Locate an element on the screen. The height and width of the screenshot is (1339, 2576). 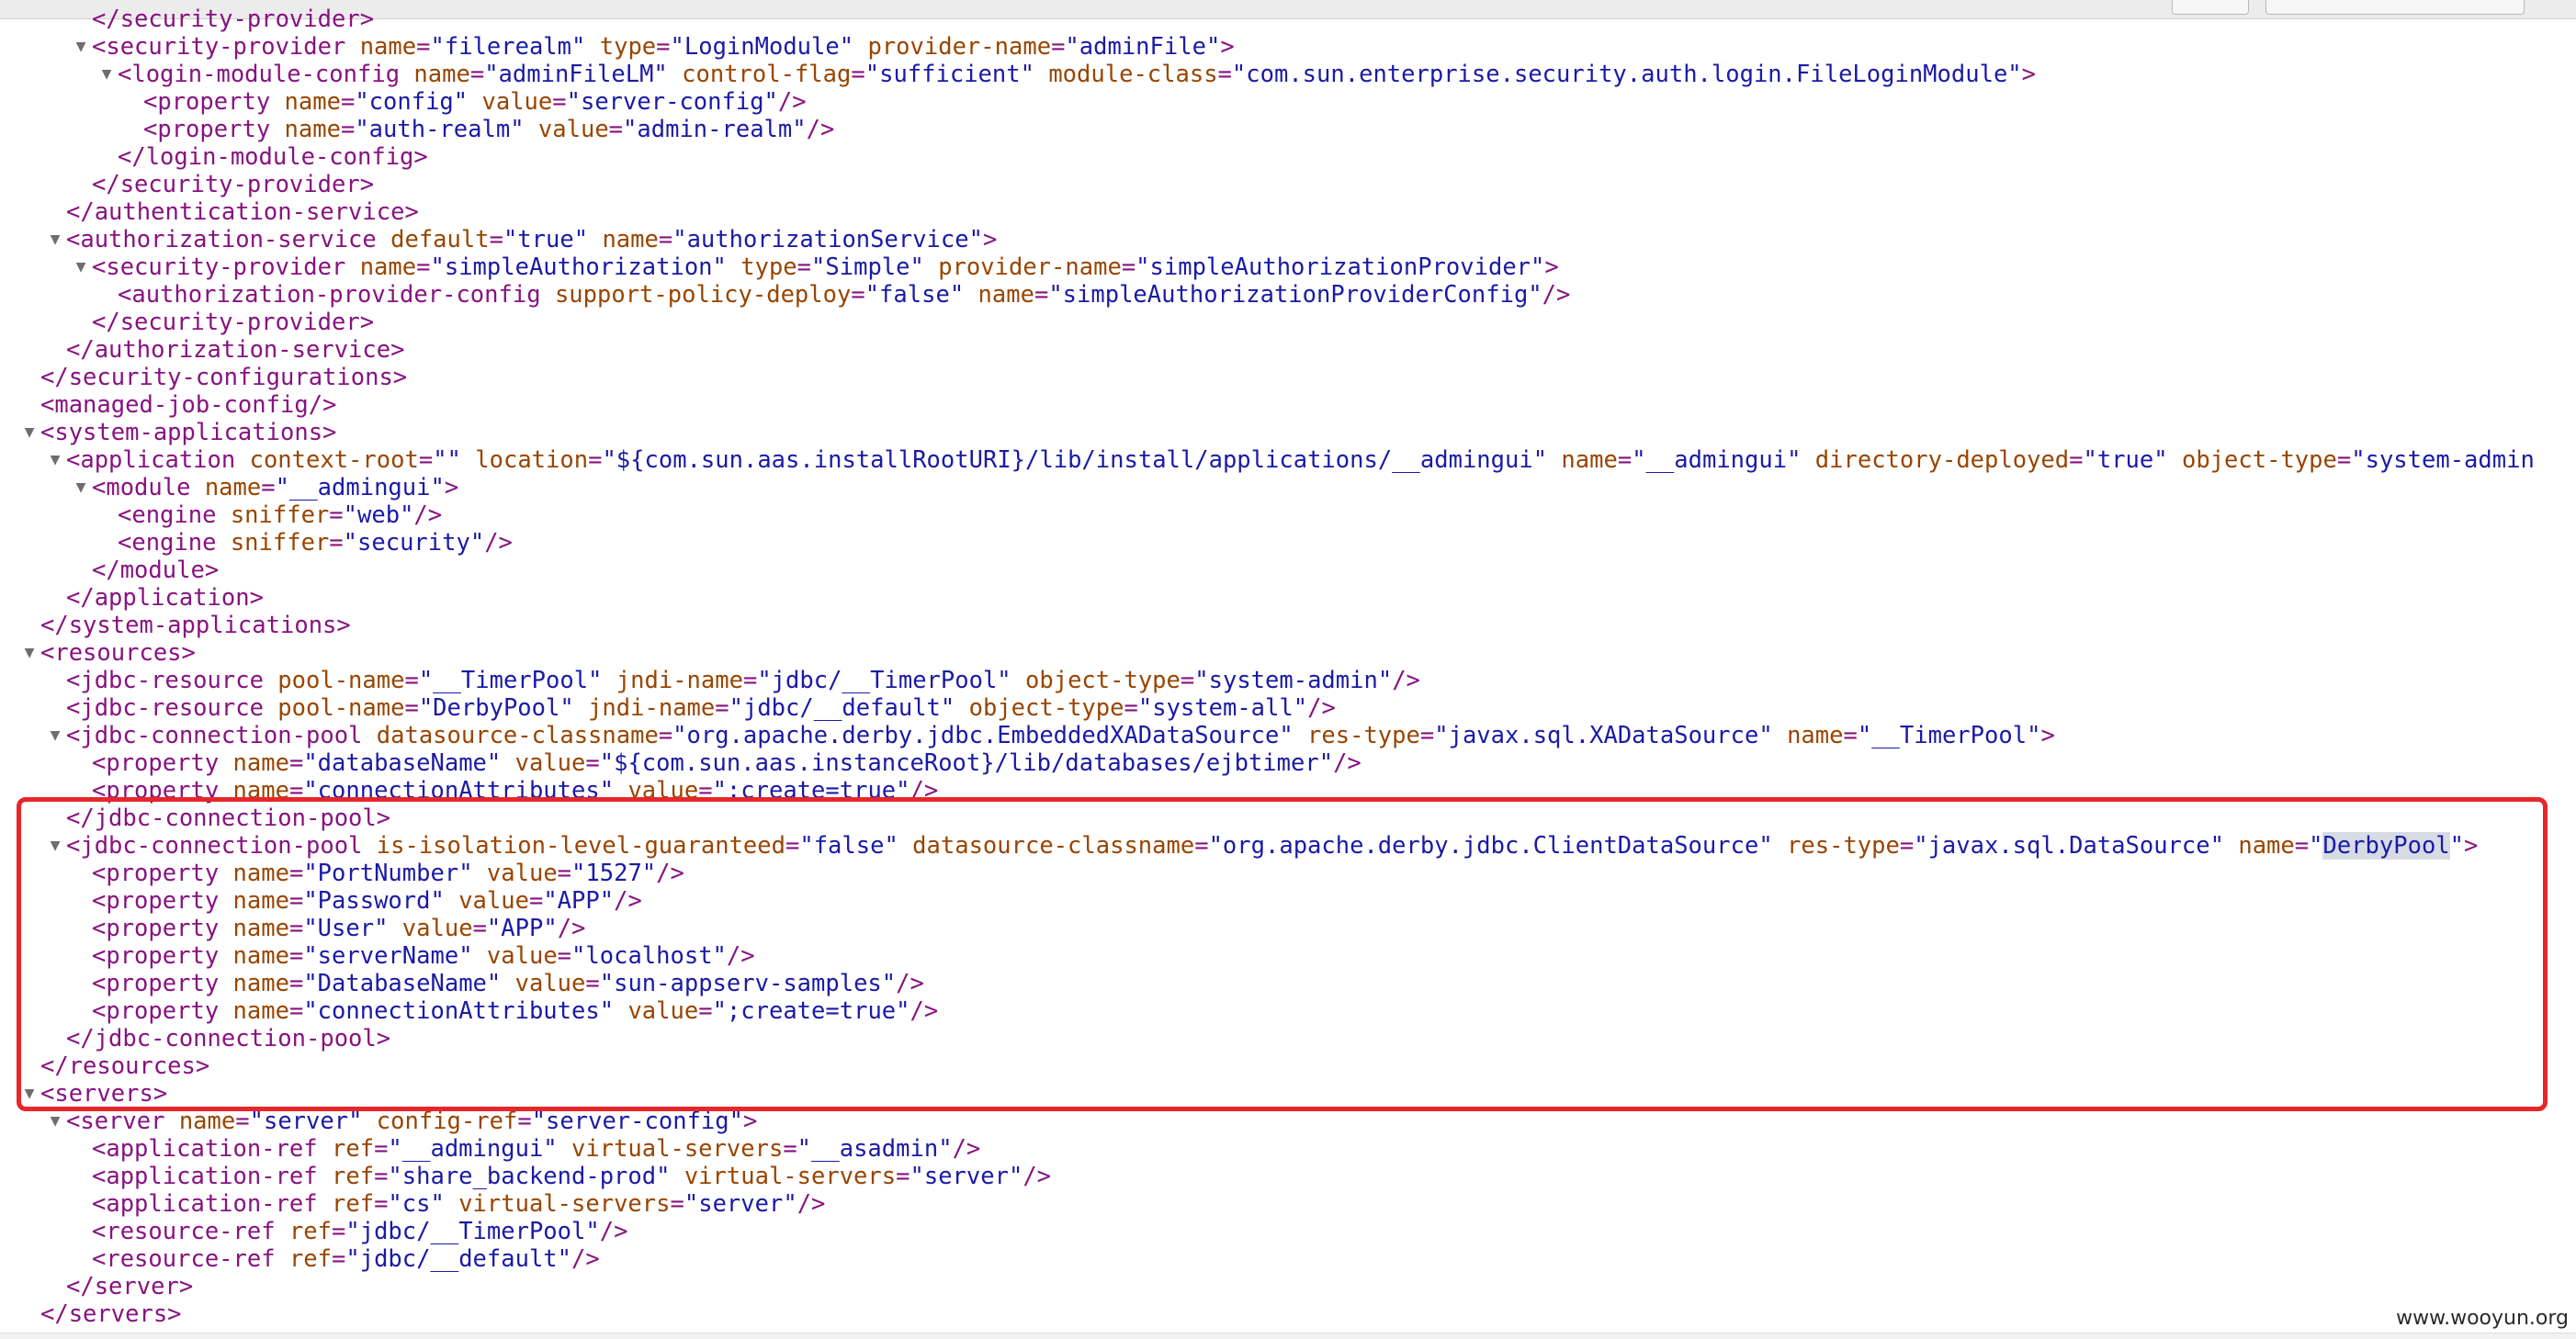
xml-attribute-name: is-isolation-level-guaranteed is located at coordinates (580, 846).